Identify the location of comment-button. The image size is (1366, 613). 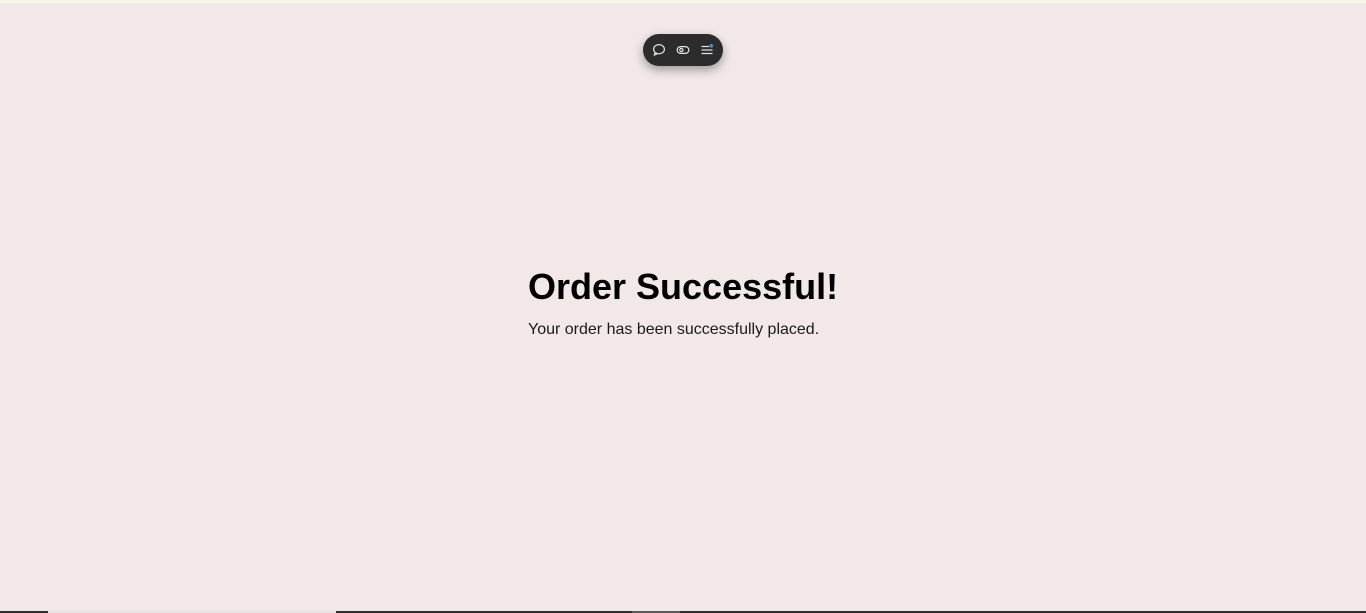
(659, 50).